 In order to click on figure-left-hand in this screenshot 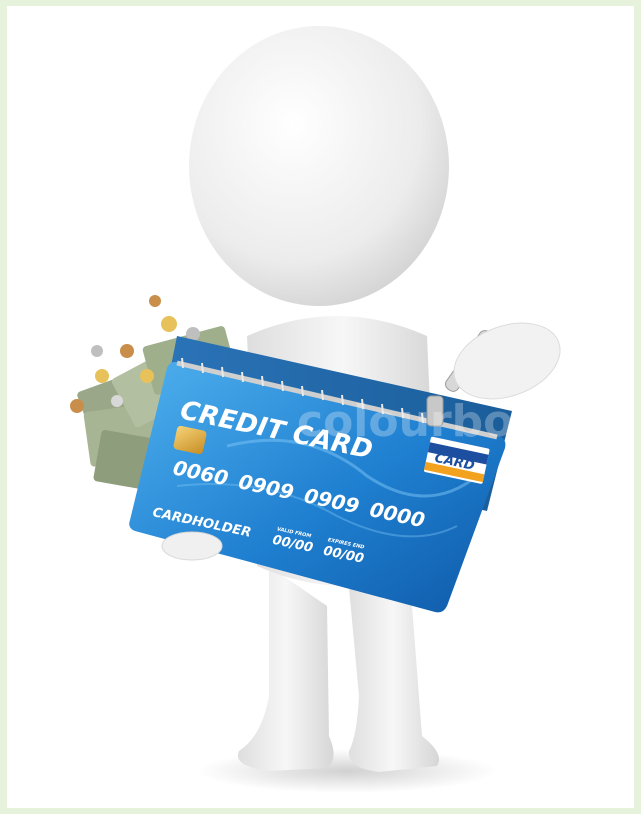, I will do `click(192, 546)`.